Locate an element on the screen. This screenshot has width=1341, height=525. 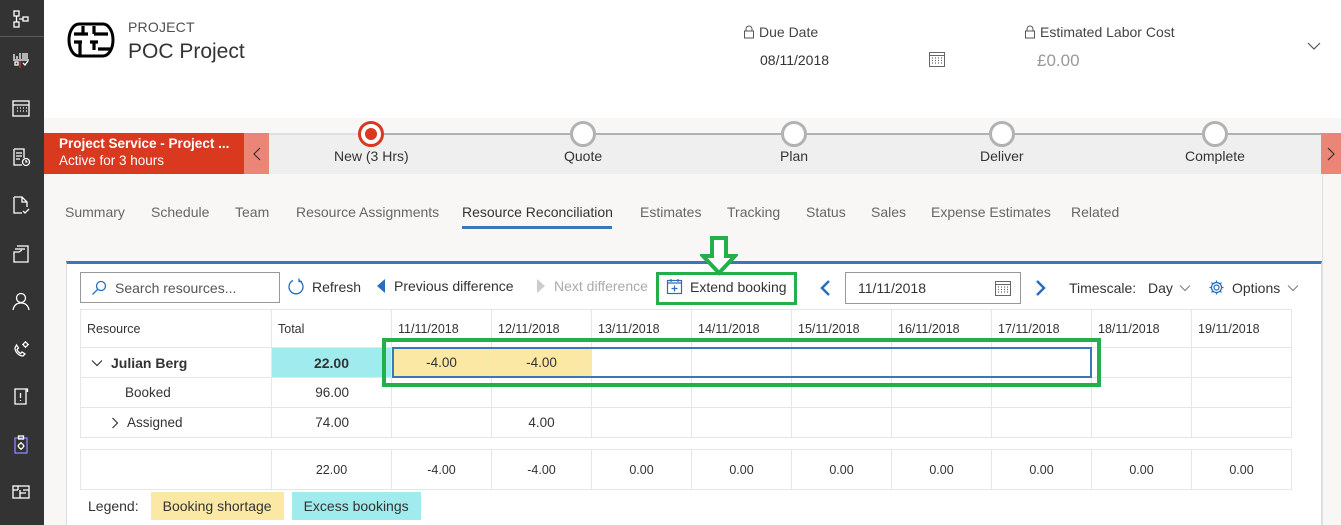
previous-difference-button: Previous difference is located at coordinates (444, 286).